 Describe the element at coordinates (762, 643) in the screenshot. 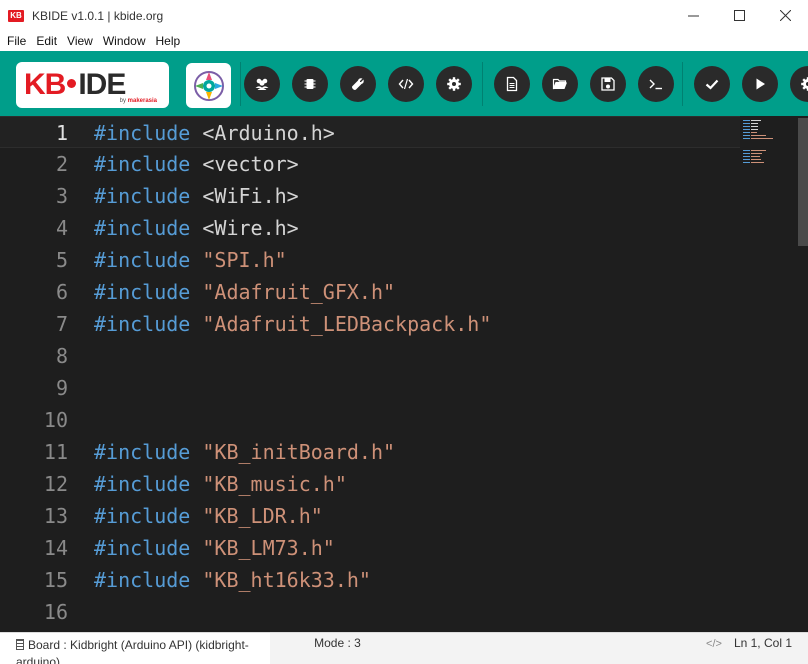

I see `cursor-position: Ln 1, Col 1` at that location.